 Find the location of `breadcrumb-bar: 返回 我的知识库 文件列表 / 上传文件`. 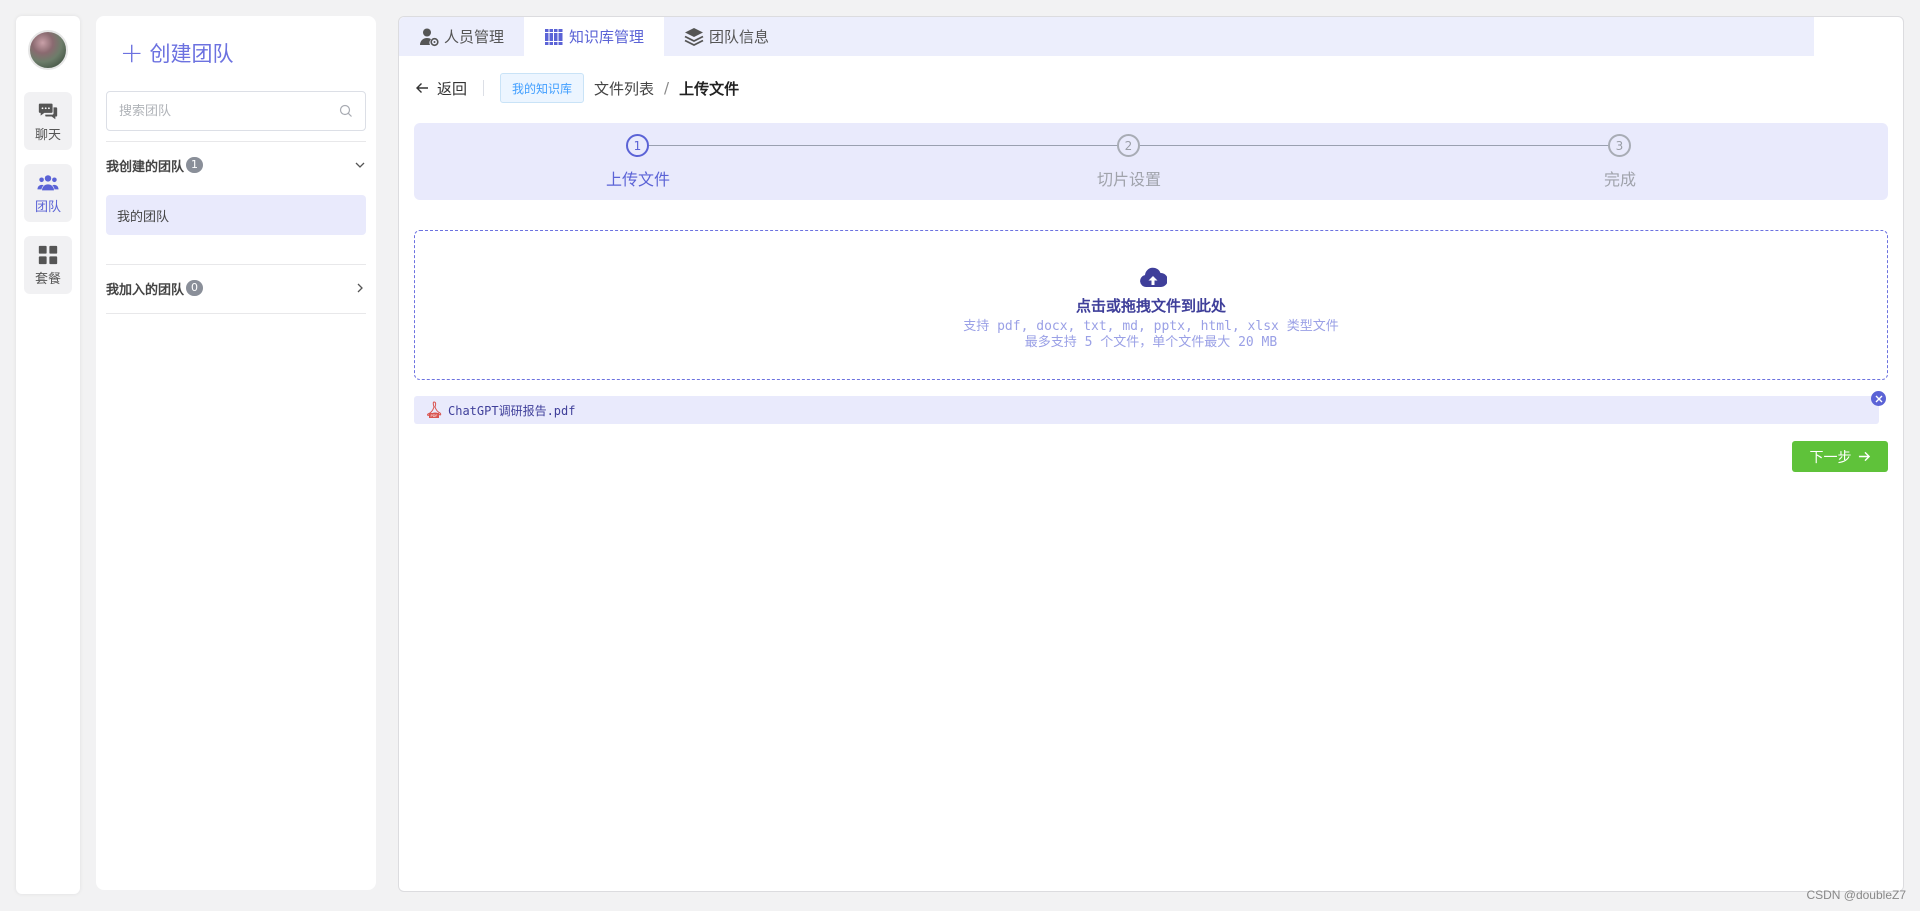

breadcrumb-bar: 返回 我的知识库 文件列表 / 上传文件 is located at coordinates (577, 88).